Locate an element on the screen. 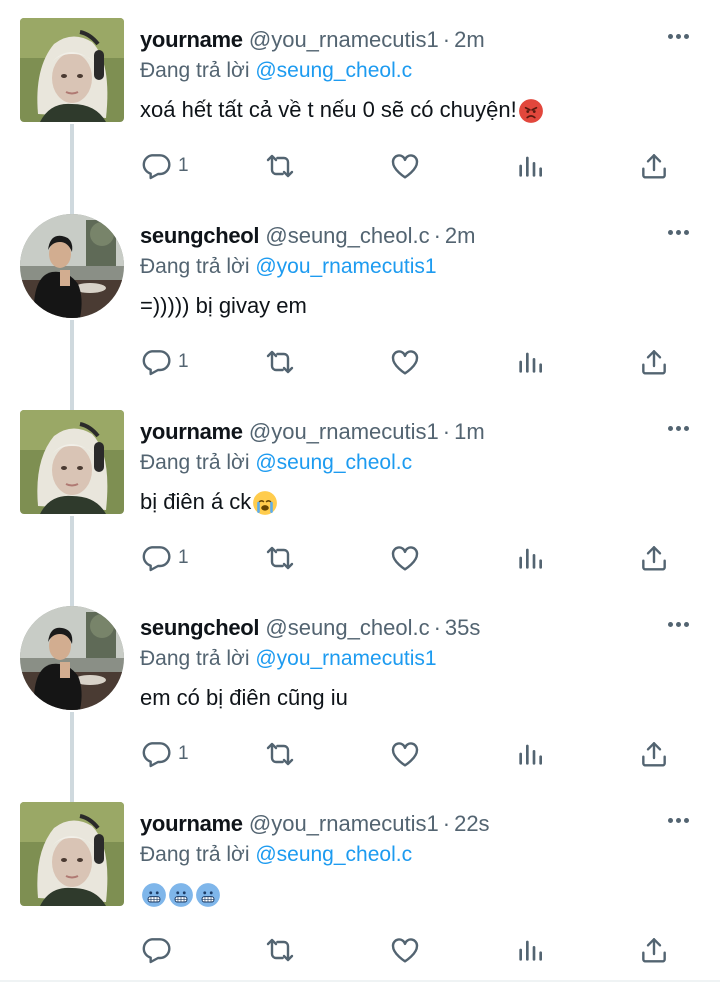  tweet-header: yourname @you_rnamecutis1 · 1m is located at coordinates (312, 432).